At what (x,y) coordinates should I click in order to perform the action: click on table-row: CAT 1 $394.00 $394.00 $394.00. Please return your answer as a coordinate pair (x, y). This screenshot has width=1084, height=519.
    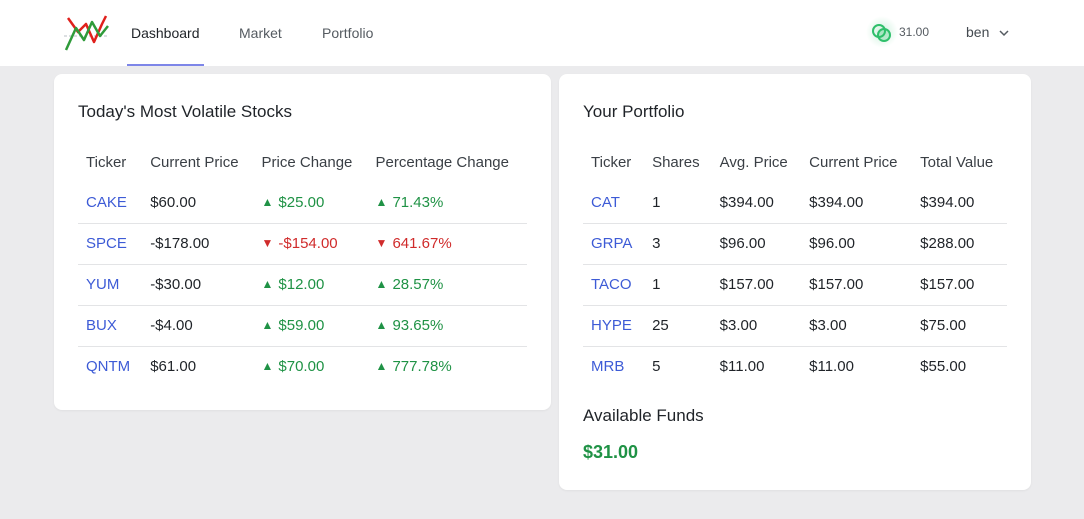
    Looking at the image, I should click on (795, 202).